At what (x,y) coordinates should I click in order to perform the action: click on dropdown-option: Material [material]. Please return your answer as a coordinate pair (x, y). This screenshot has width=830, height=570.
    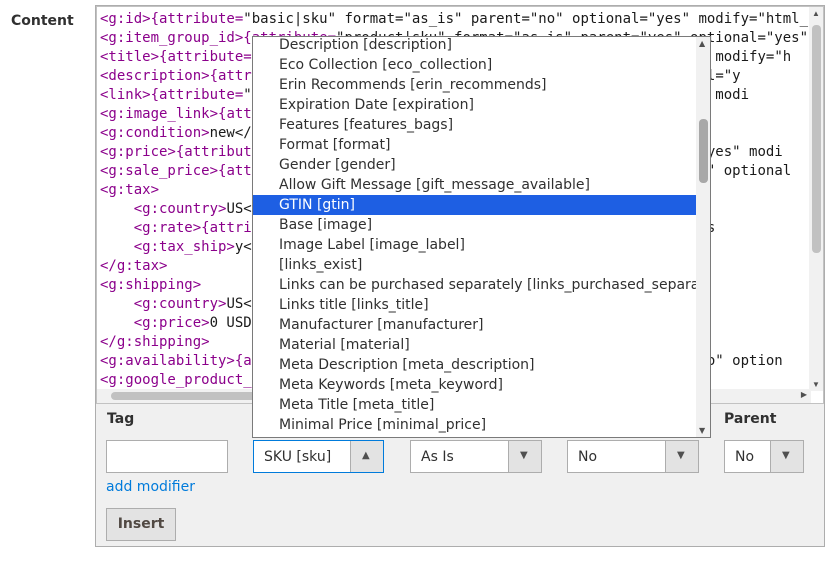
    Looking at the image, I should click on (474, 345).